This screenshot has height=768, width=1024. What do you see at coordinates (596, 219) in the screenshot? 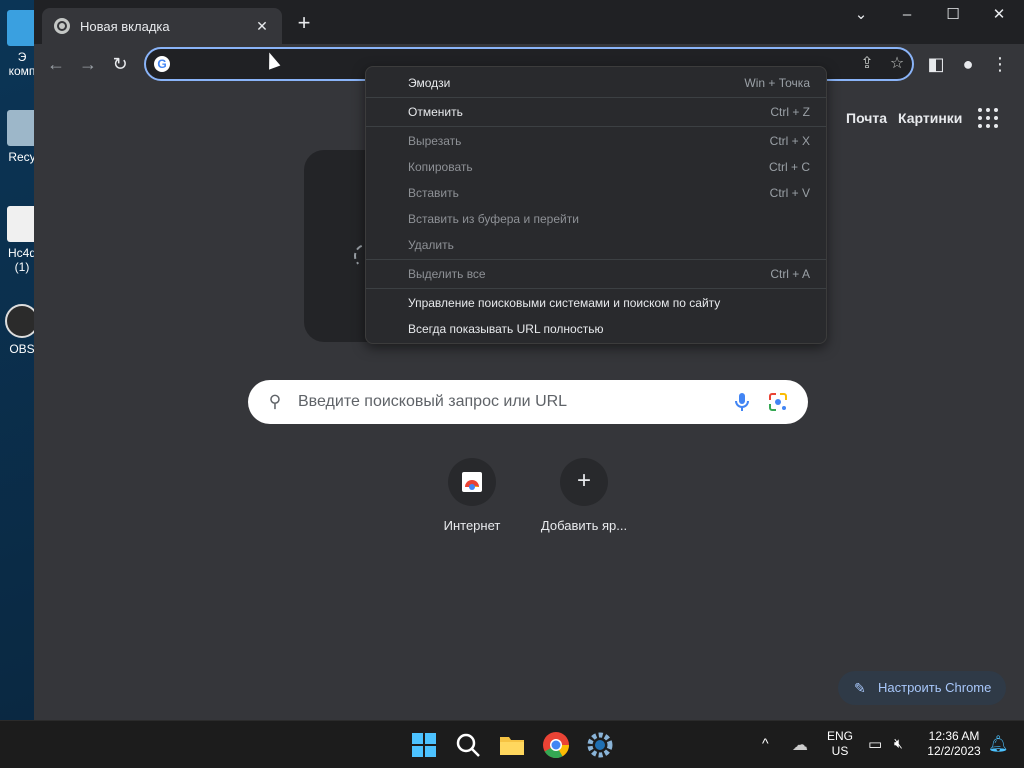
I see `menu-item-paste-and-go: Вставить из буфера и перейти` at bounding box center [596, 219].